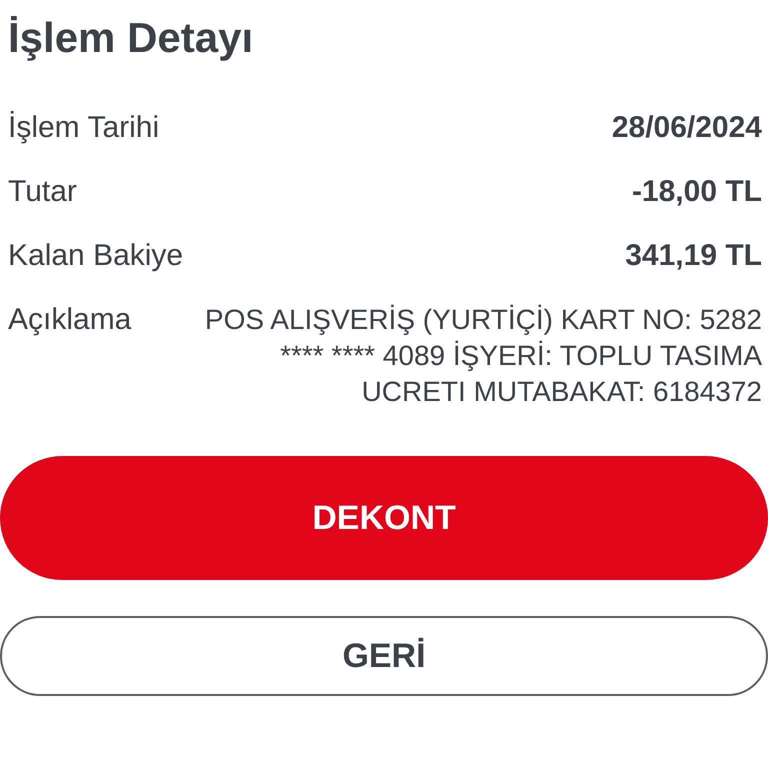 This screenshot has width=768, height=768. Describe the element at coordinates (96, 256) in the screenshot. I see `detail-label: Kalan Bakiye` at that location.